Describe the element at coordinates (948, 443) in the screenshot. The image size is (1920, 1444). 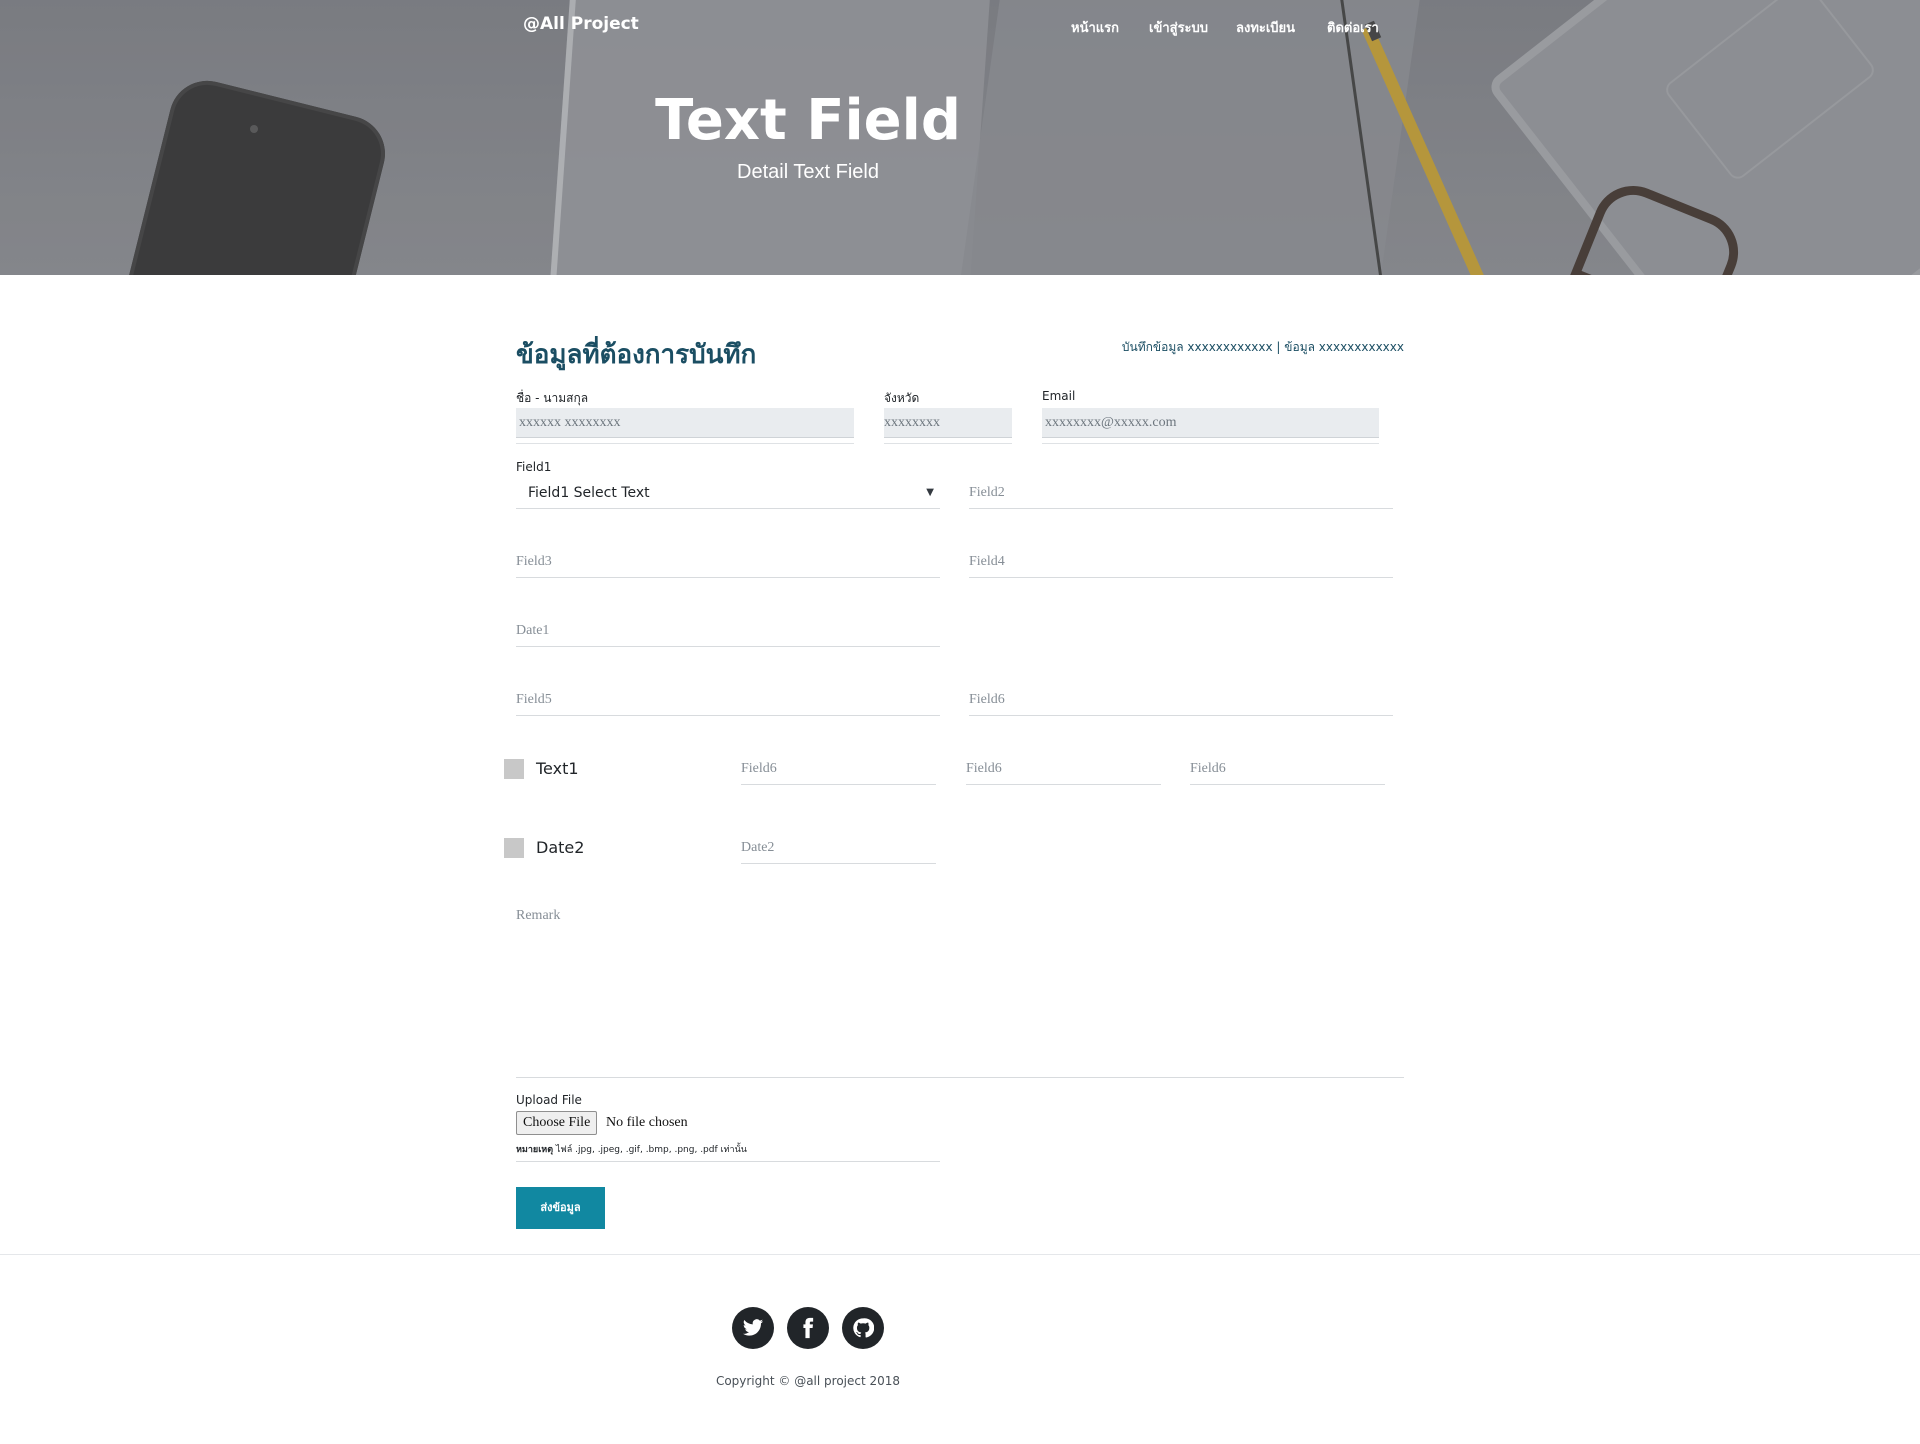
I see `province-field-underline` at that location.